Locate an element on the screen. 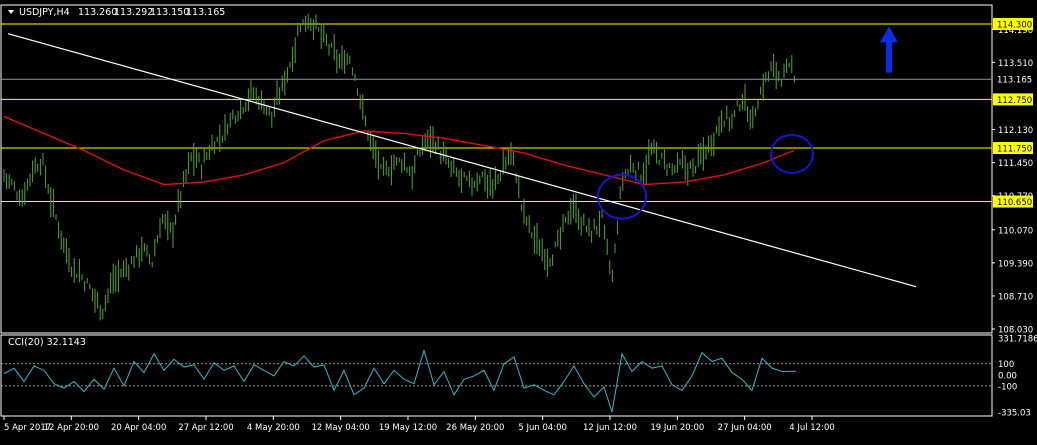  x-tick-label: 4 May 20:00 is located at coordinates (273, 428).